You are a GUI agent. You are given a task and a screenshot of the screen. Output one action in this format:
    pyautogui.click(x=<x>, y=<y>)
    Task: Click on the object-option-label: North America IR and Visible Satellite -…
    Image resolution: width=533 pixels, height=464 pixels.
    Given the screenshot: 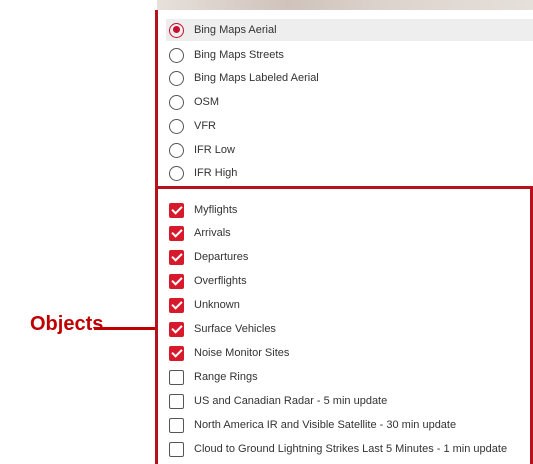 What is the action you would take?
    pyautogui.click(x=325, y=425)
    